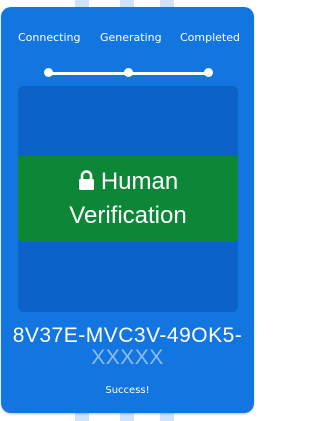 This screenshot has width=320, height=421. Describe the element at coordinates (139, 181) in the screenshot. I see `verification-label-text-1: Human` at that location.